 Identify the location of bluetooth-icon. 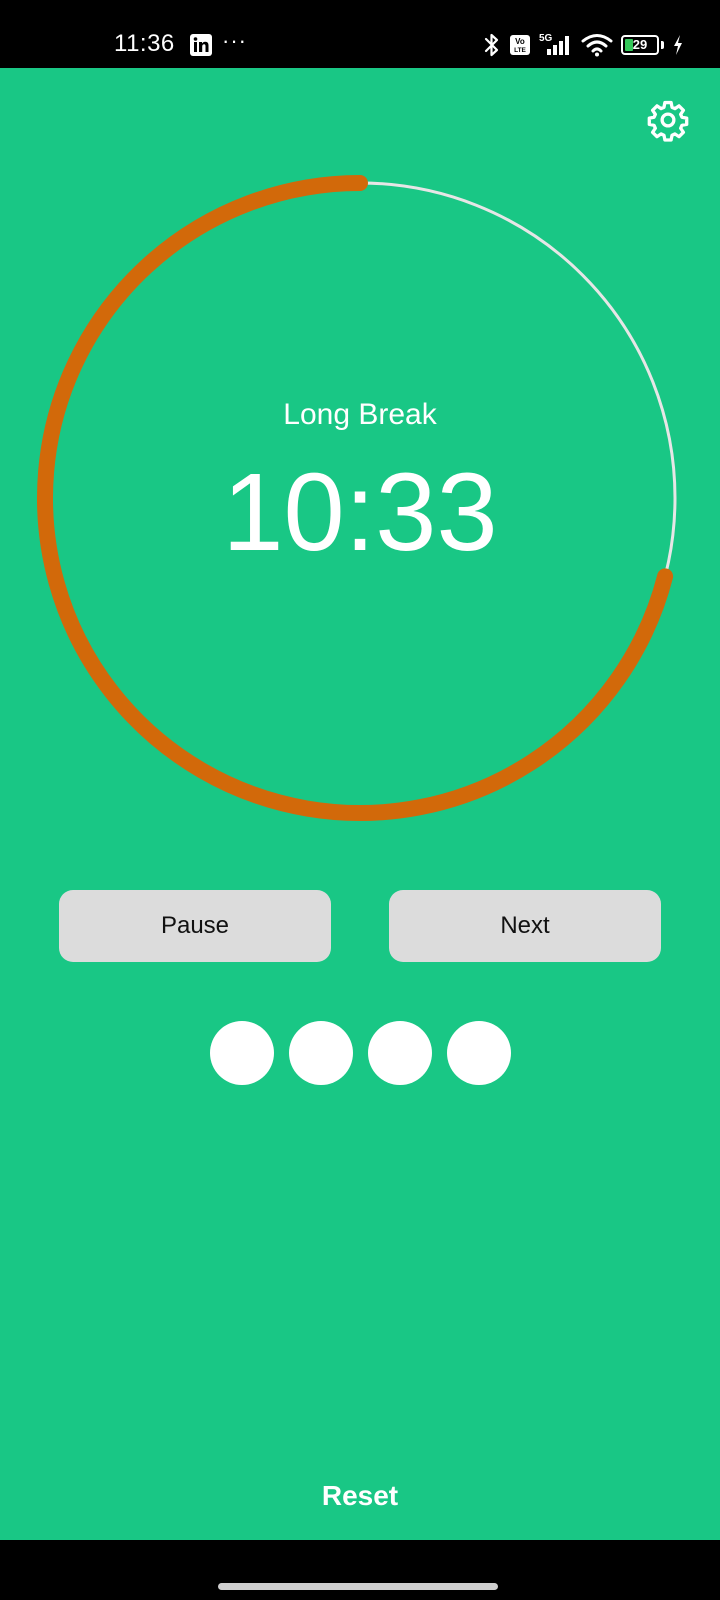
(492, 45).